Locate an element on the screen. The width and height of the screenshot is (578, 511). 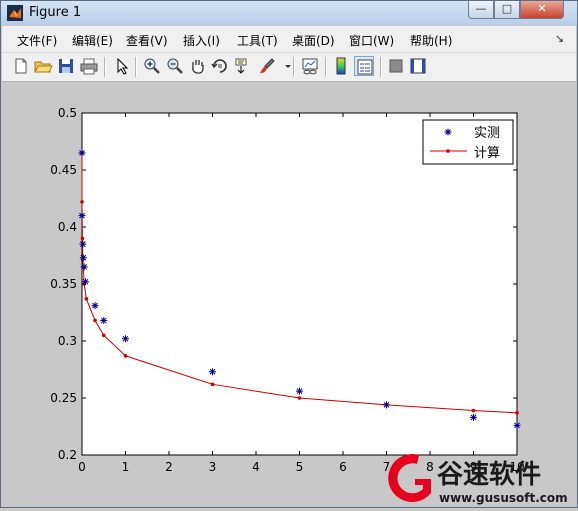
menu-edit: 编辑(E) is located at coordinates (92, 40).